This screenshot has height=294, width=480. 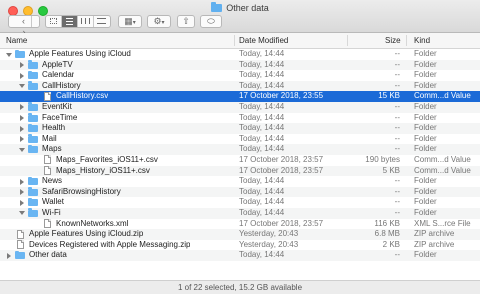 What do you see at coordinates (240, 149) in the screenshot?
I see `table-row: Maps Today, 14:44 -- Folder` at bounding box center [240, 149].